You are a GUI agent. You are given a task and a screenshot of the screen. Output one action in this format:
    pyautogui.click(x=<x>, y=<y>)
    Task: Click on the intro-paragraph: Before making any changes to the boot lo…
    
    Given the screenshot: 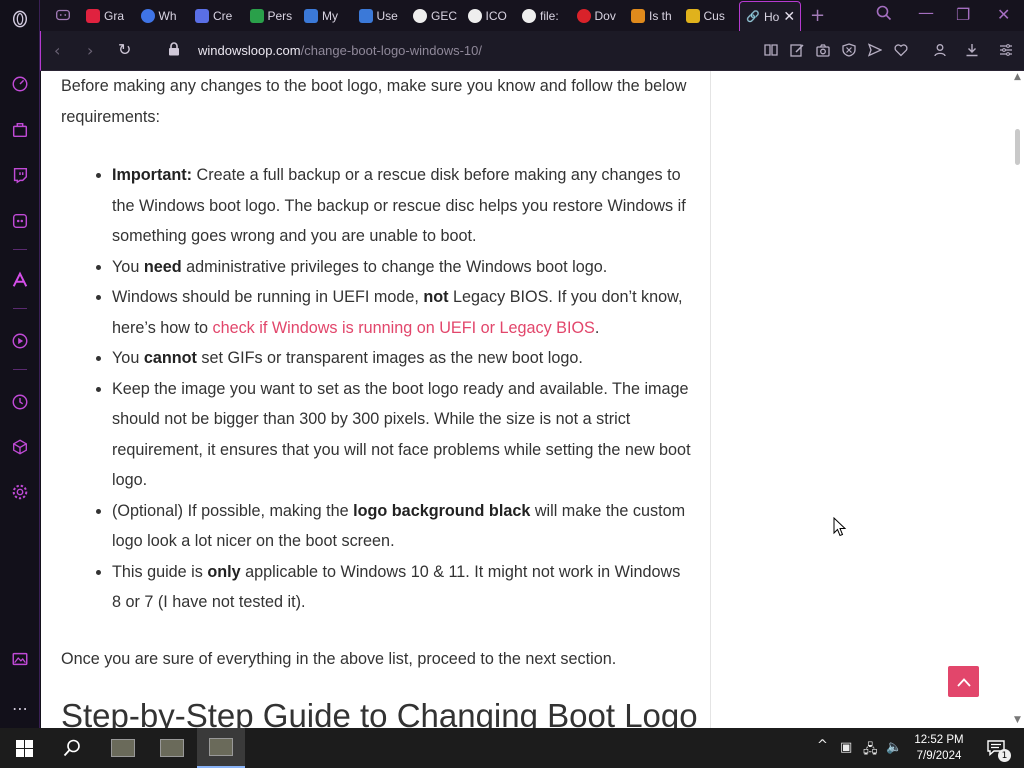 What is the action you would take?
    pyautogui.click(x=374, y=101)
    